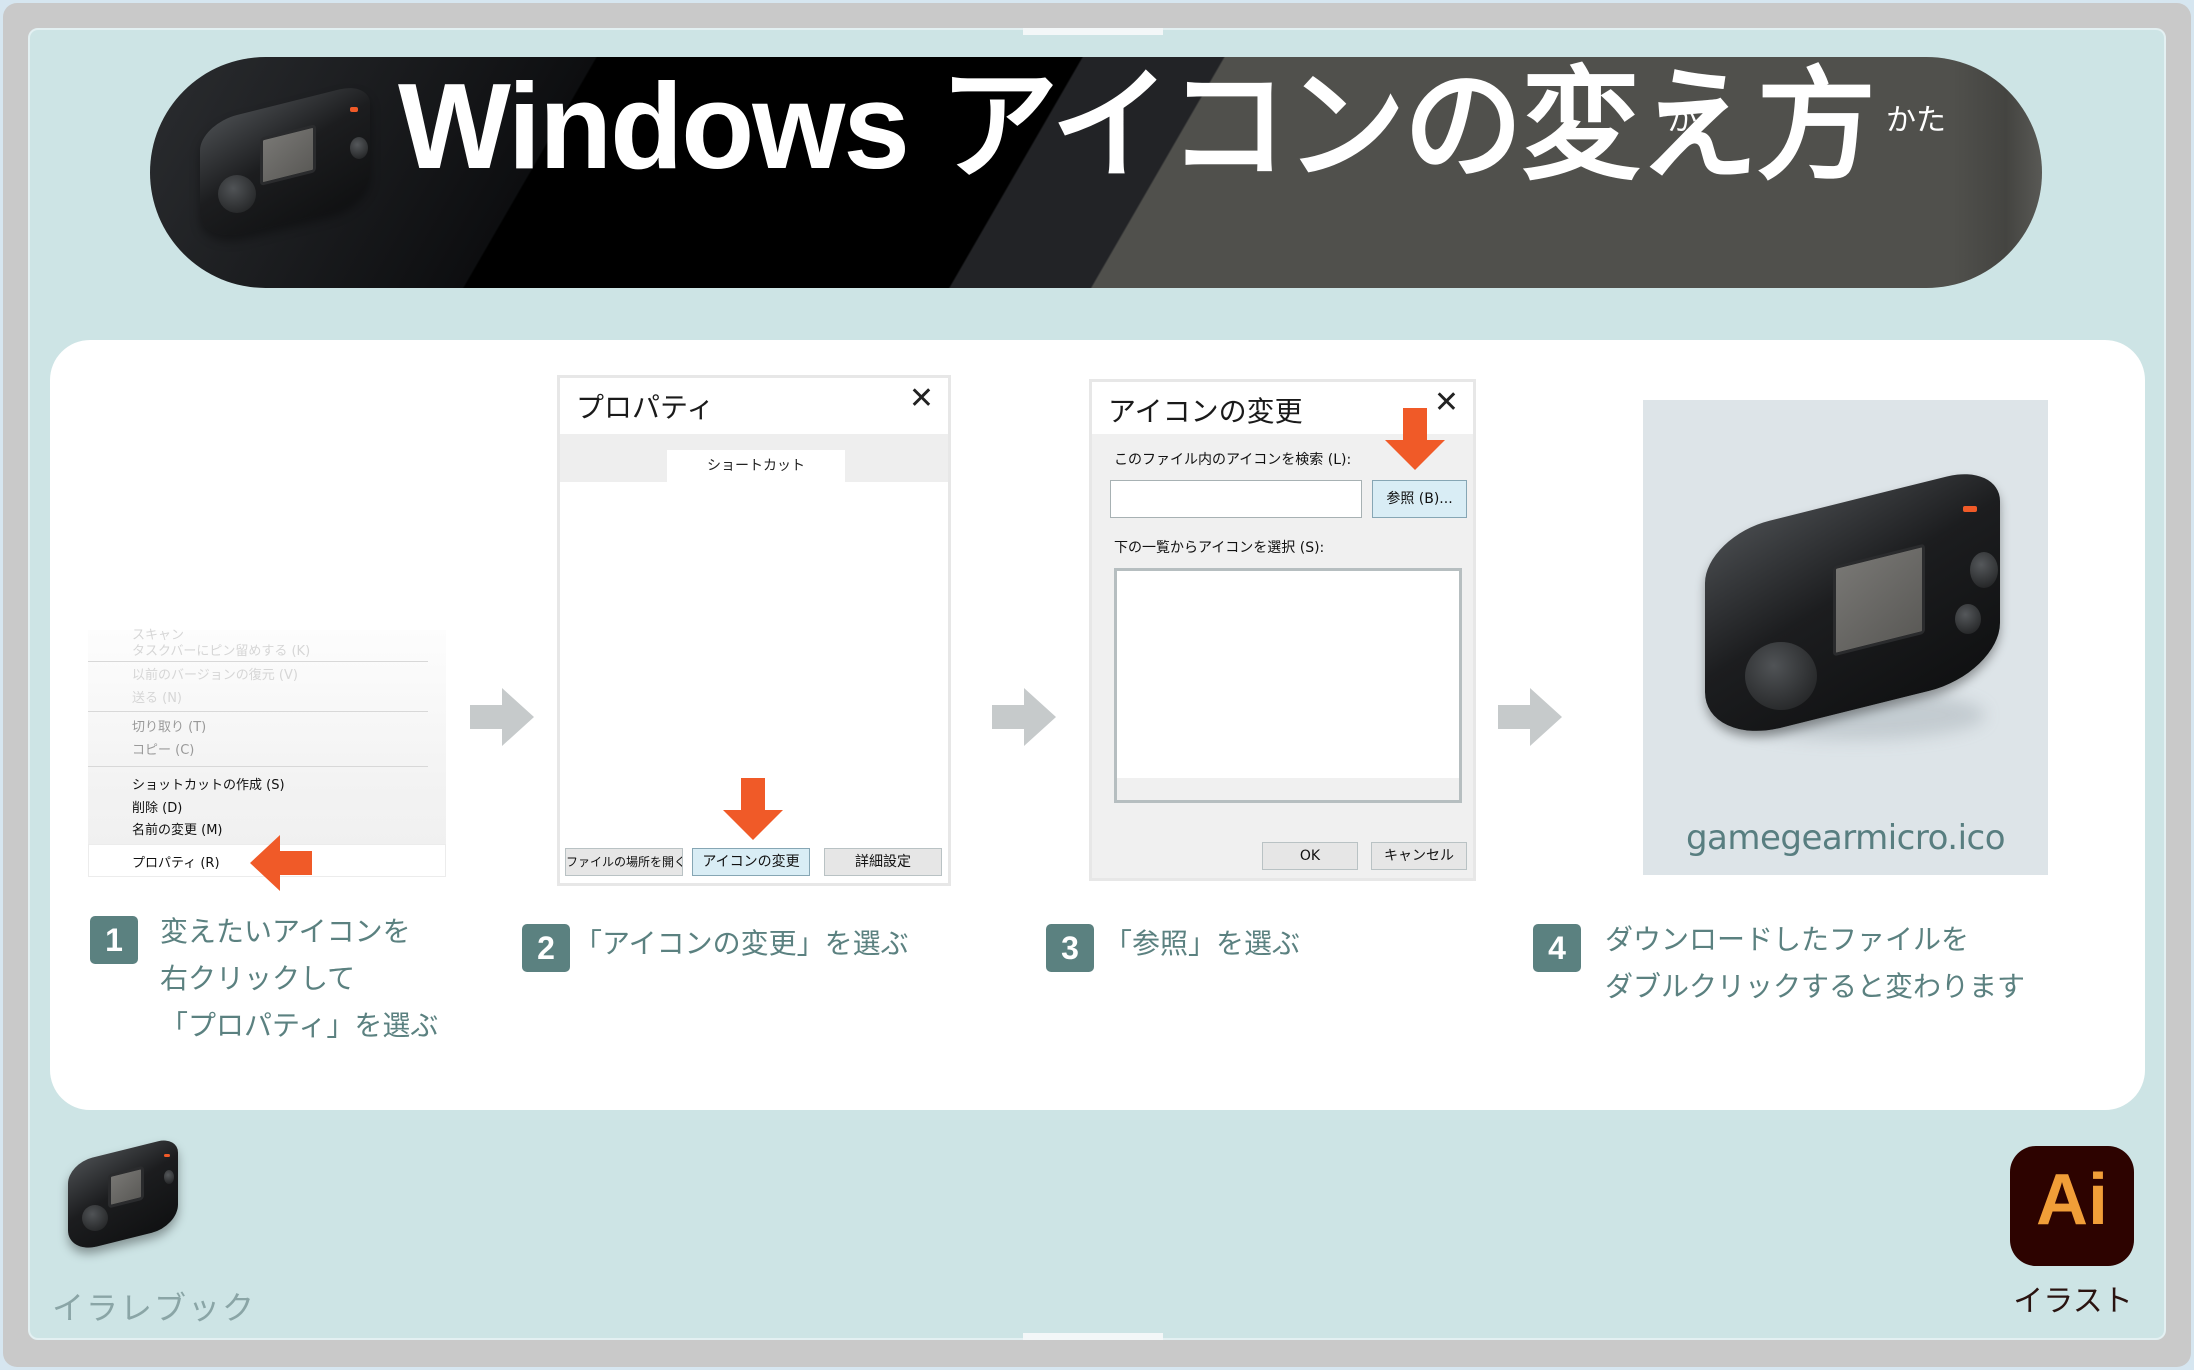 The image size is (2194, 1370). I want to click on step-3-caption: 3 「参照」を選ぶ, so click(1173, 948).